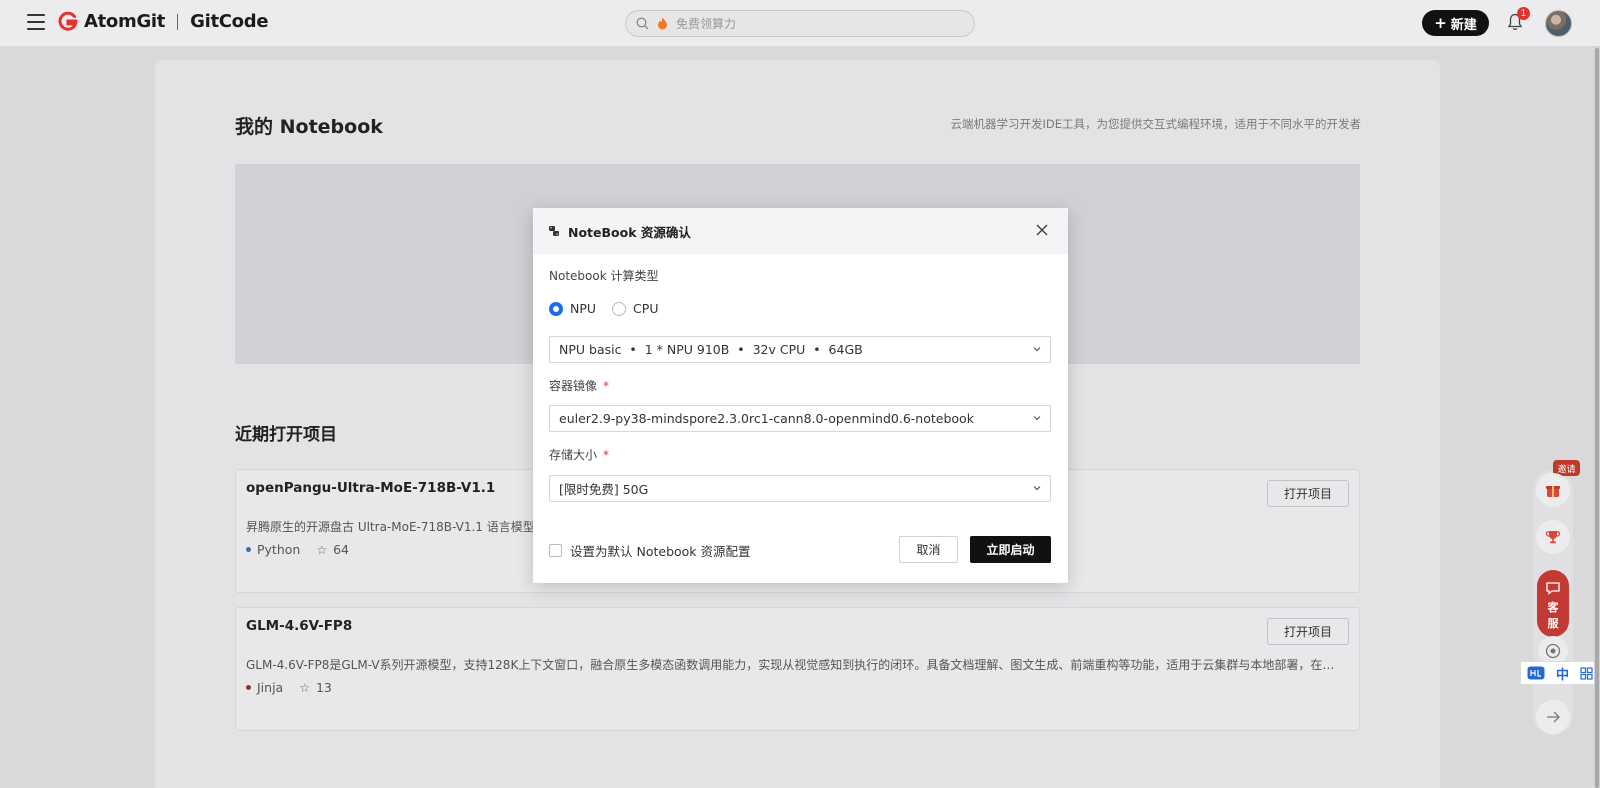 The image size is (1600, 788). I want to click on storage-size-value: [限时免费] 50G, so click(604, 489).